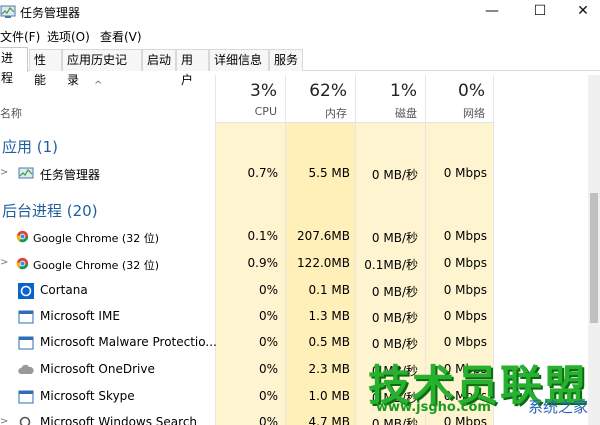 The height and width of the screenshot is (425, 600). Describe the element at coordinates (594, 258) in the screenshot. I see `scrollbar-thumb` at that location.